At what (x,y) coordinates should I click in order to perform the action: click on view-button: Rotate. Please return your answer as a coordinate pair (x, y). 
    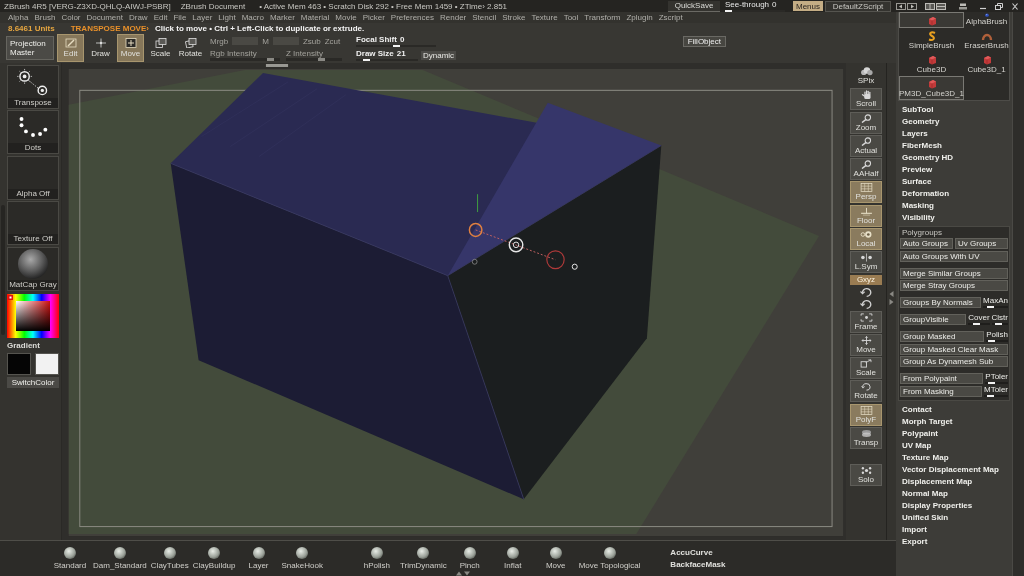
    Looking at the image, I should click on (866, 391).